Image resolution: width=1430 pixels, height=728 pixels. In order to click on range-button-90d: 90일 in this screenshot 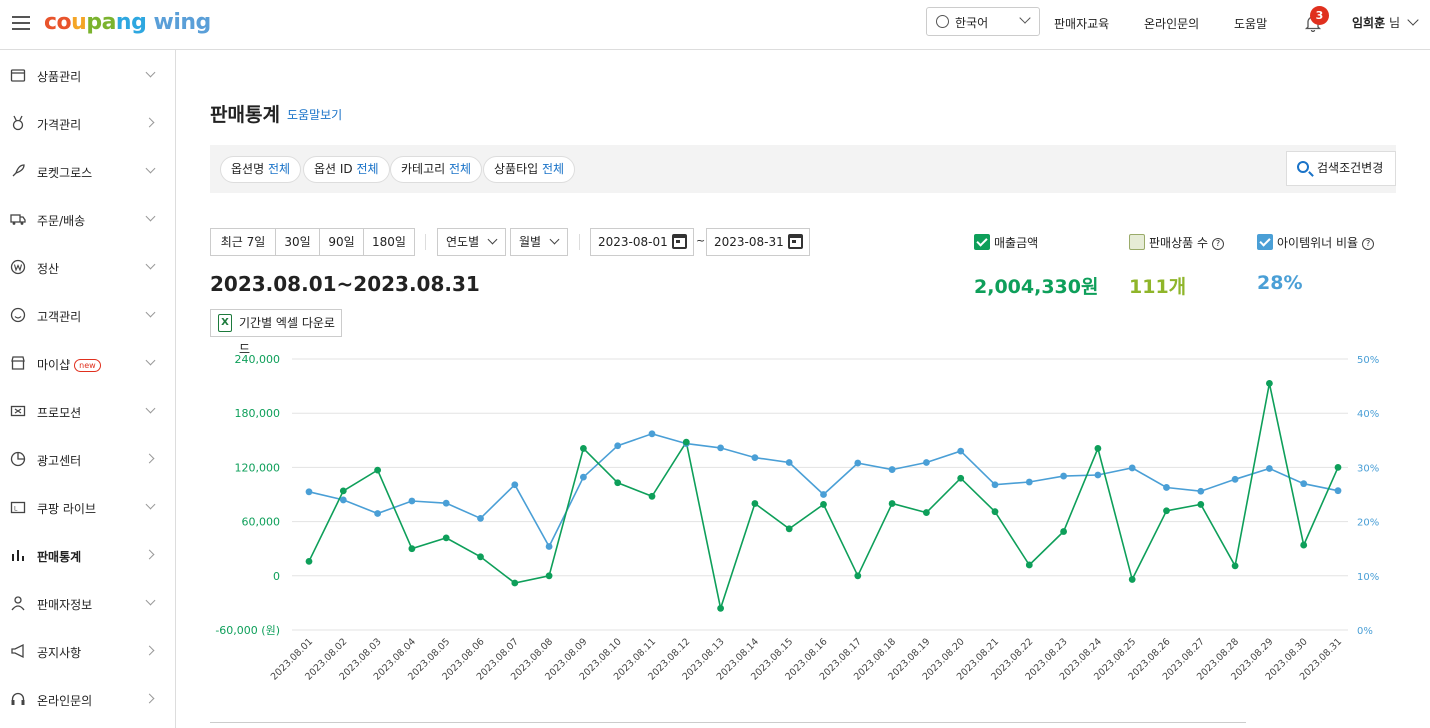, I will do `click(341, 242)`.